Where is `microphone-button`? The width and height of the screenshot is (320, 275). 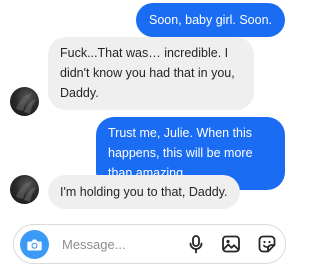 microphone-button is located at coordinates (196, 244).